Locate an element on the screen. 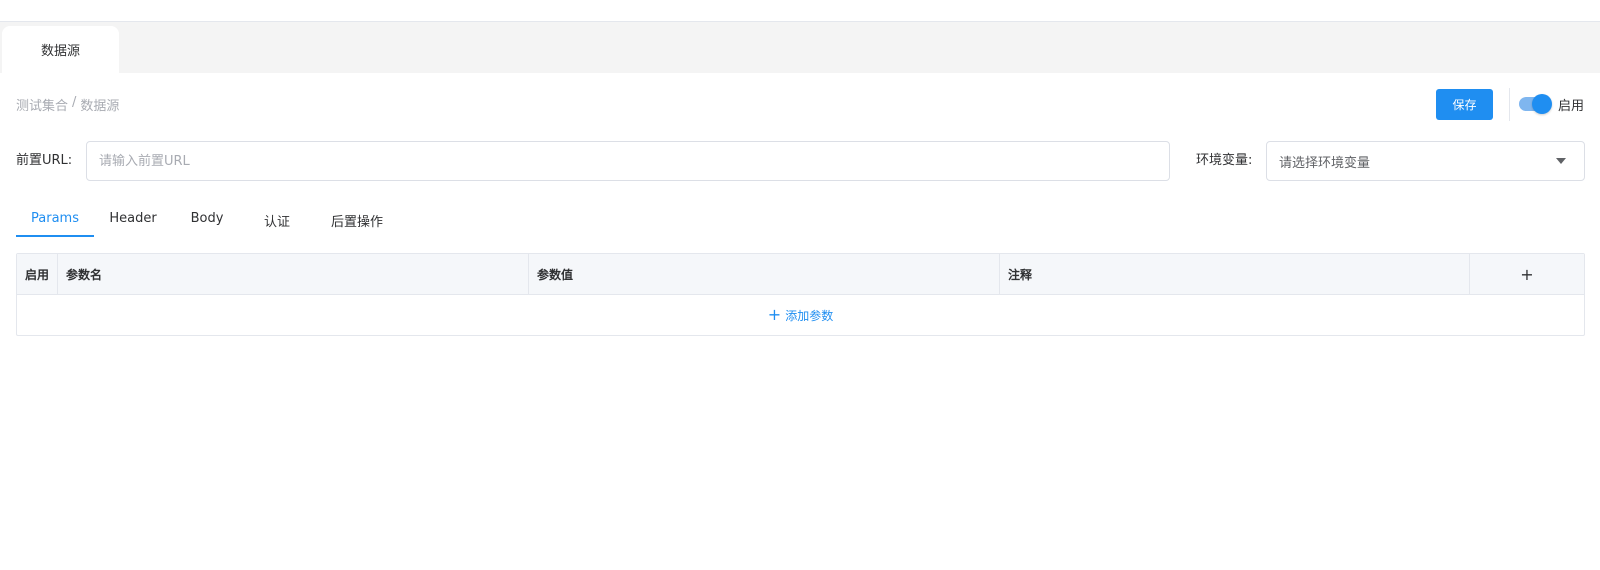  tab-label: Params is located at coordinates (55, 218).